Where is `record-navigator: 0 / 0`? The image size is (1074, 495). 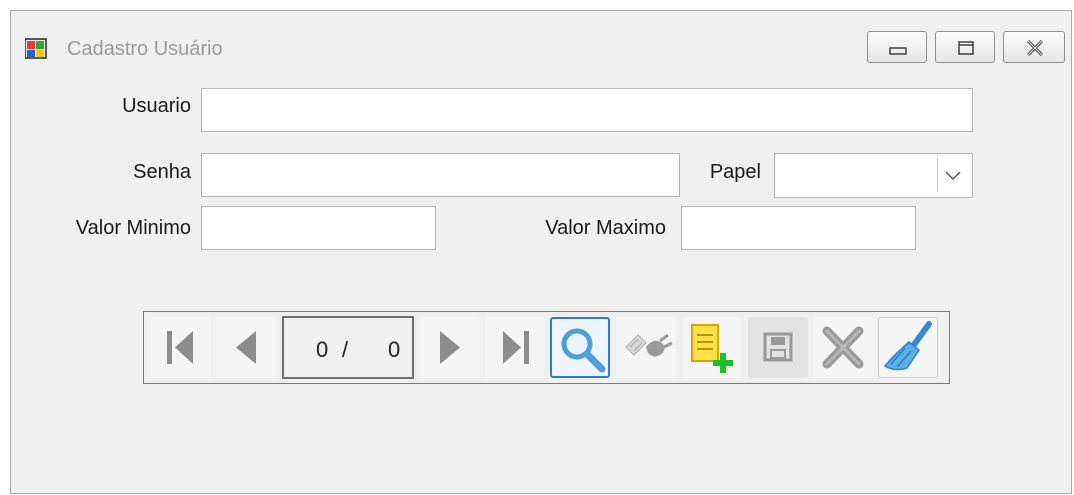 record-navigator: 0 / 0 is located at coordinates (546, 347).